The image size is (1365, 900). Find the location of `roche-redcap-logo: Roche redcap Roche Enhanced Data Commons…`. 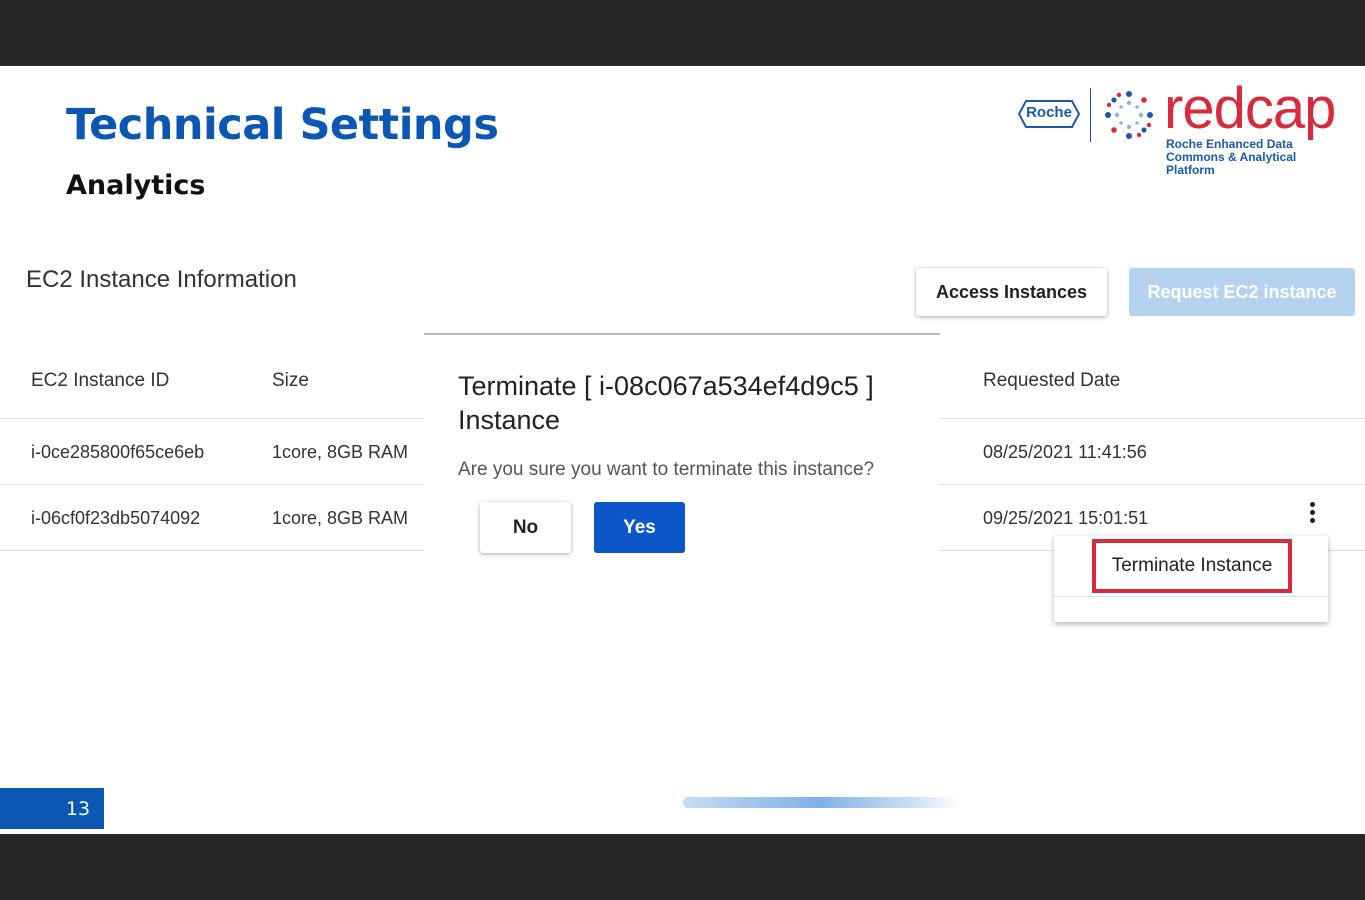

roche-redcap-logo: Roche redcap Roche Enhanced Data Commons… is located at coordinates (1183, 127).